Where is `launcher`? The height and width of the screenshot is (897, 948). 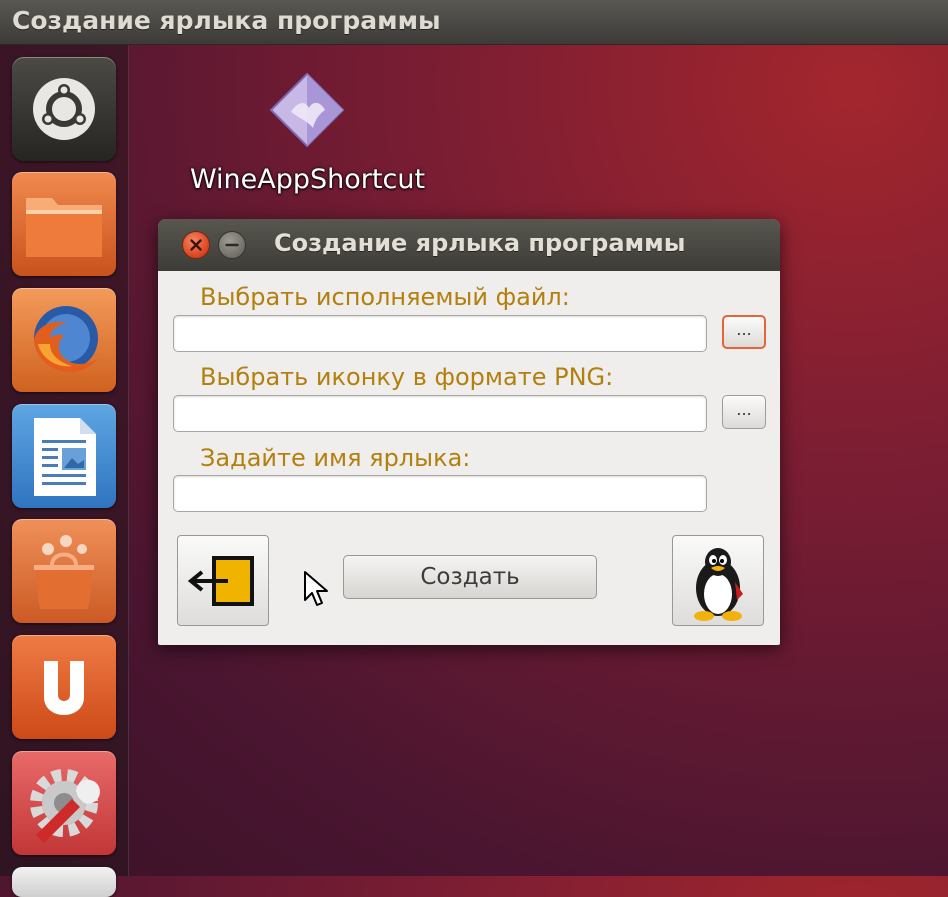 launcher is located at coordinates (64, 471).